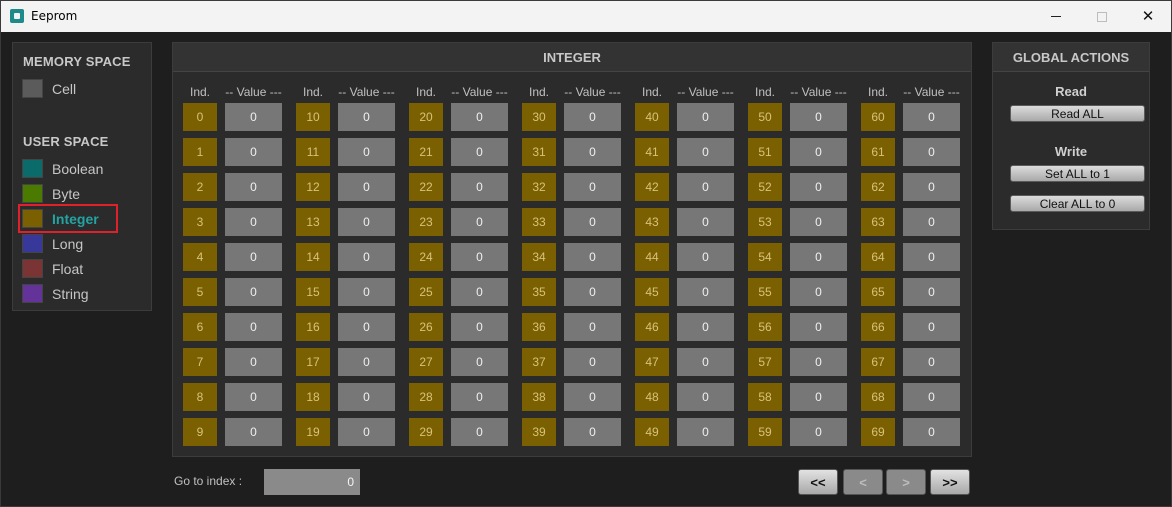 This screenshot has height=507, width=1172. What do you see at coordinates (208, 481) in the screenshot?
I see `goto-index-label: Go to index :` at bounding box center [208, 481].